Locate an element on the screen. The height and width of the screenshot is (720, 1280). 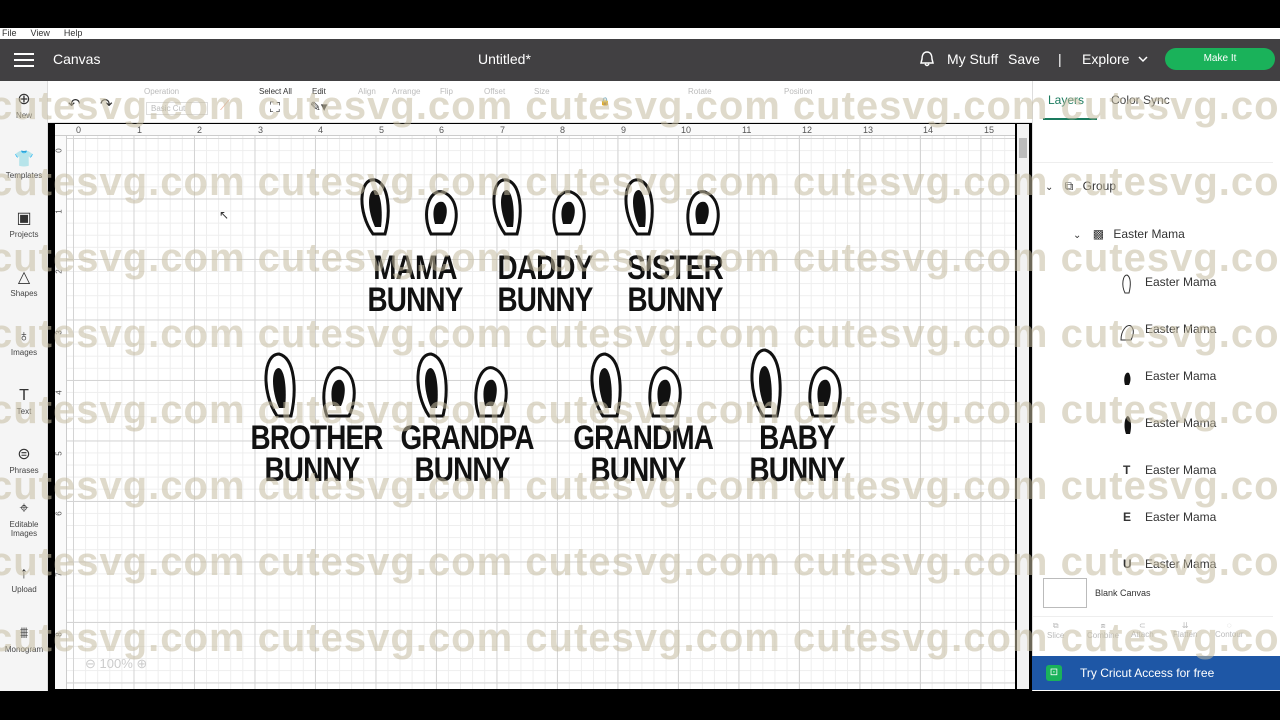
blank-canvas-swatch is located at coordinates (1065, 593).